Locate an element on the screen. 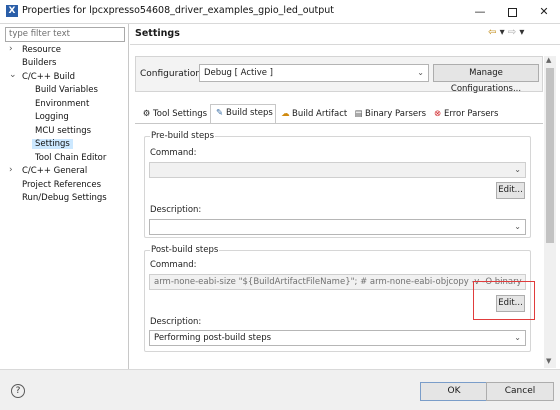 This screenshot has width=560, height=410. pre-build-command-field: ⌄ is located at coordinates (337, 170).